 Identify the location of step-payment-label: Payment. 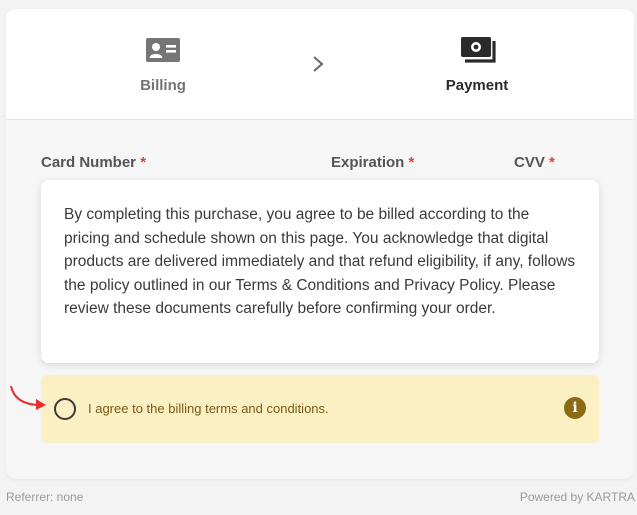
(477, 85).